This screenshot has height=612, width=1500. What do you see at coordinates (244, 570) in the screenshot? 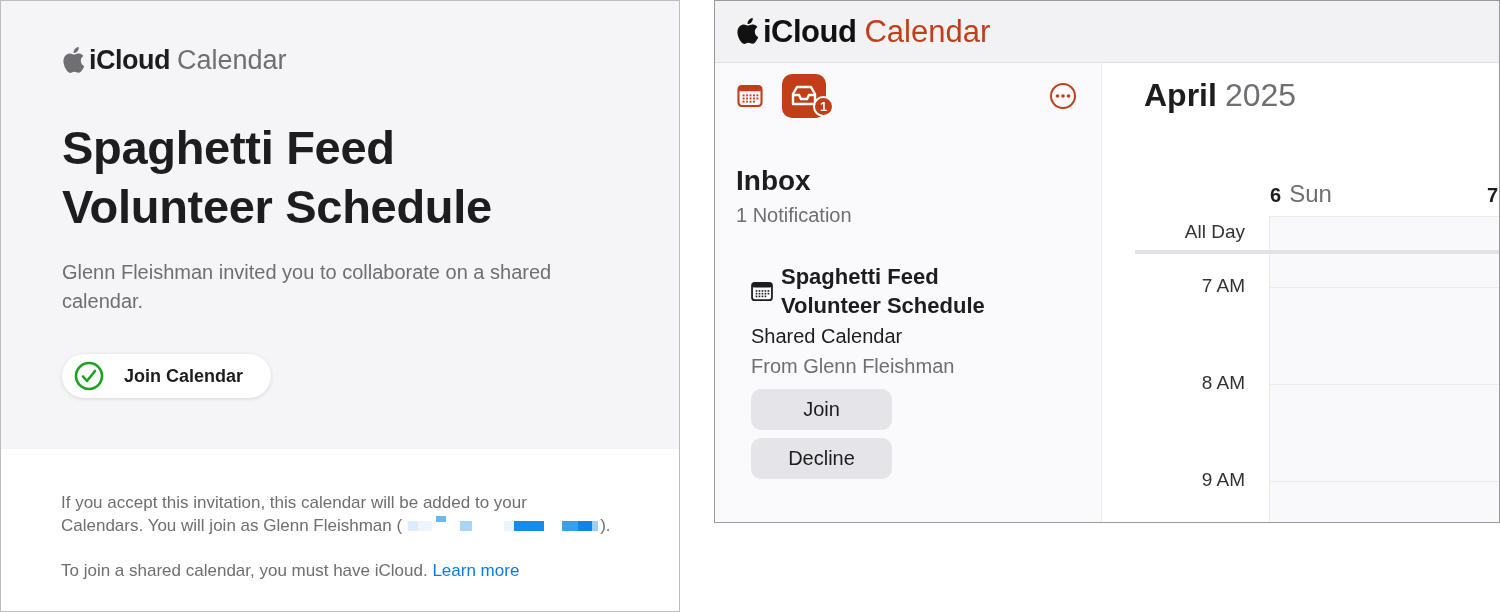
I see `footer-text: To join a shared calendar, you must have iCloud.` at bounding box center [244, 570].